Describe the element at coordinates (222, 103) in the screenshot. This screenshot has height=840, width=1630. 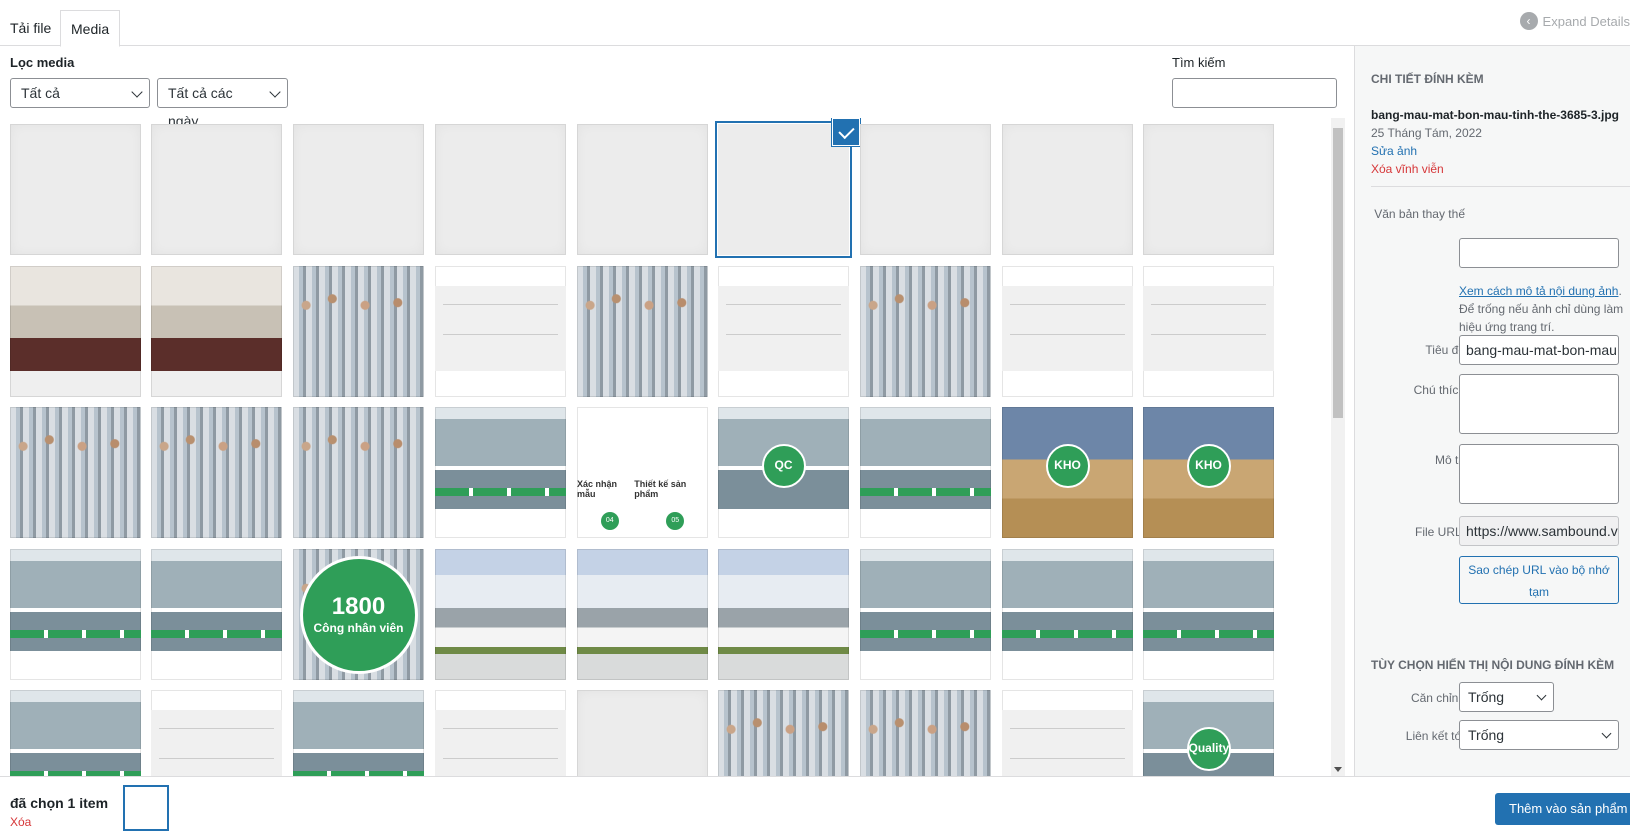
I see `media-date-select: Tất cả các ngày` at that location.